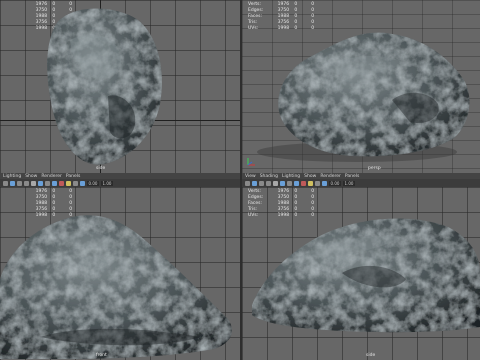  What do you see at coordinates (121, 183) in the screenshot?
I see `toolbar-left: 0.00 1.00` at bounding box center [121, 183].